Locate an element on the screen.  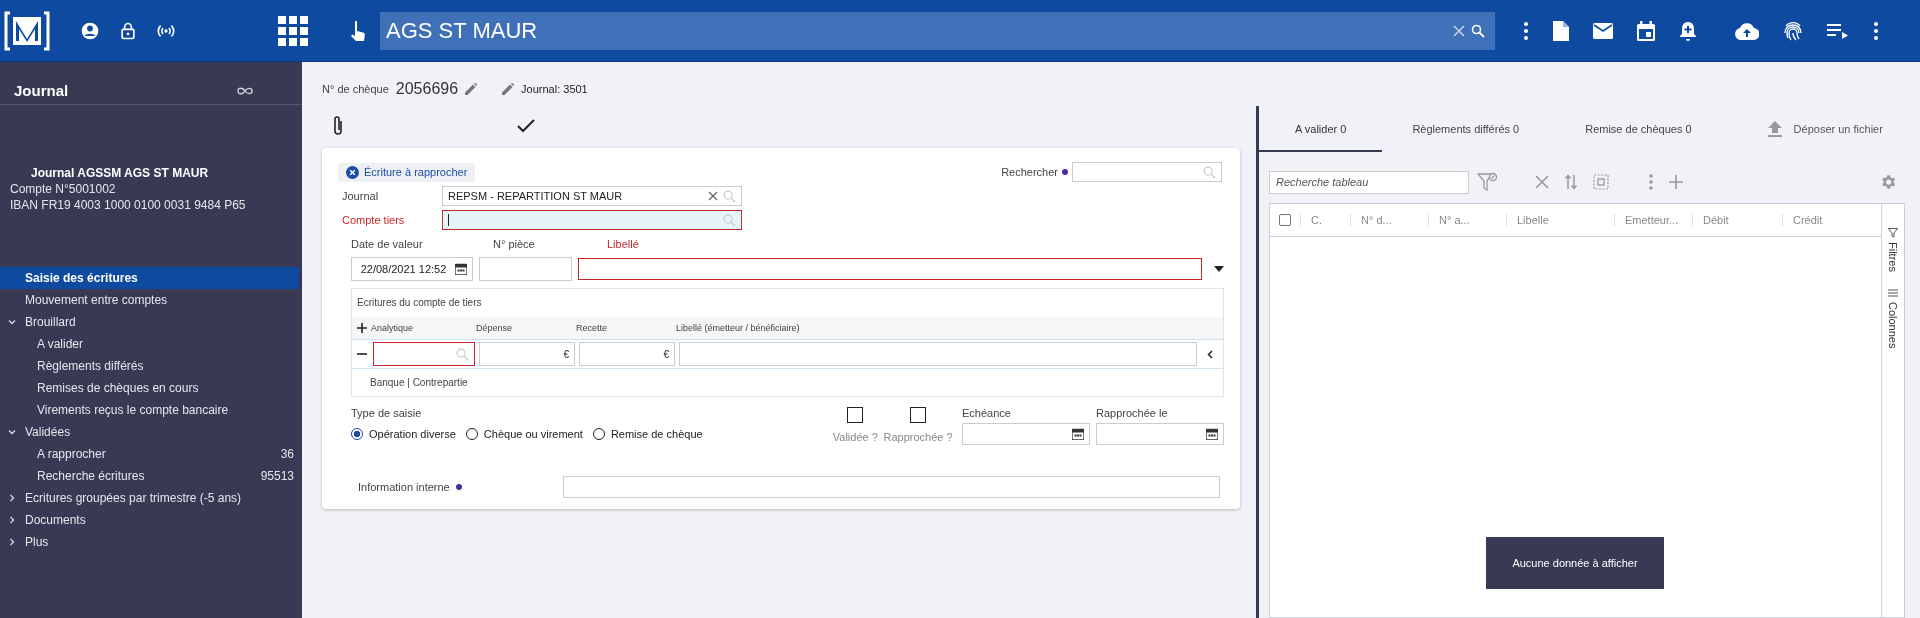
column-header: Libelle is located at coordinates (1560, 220).